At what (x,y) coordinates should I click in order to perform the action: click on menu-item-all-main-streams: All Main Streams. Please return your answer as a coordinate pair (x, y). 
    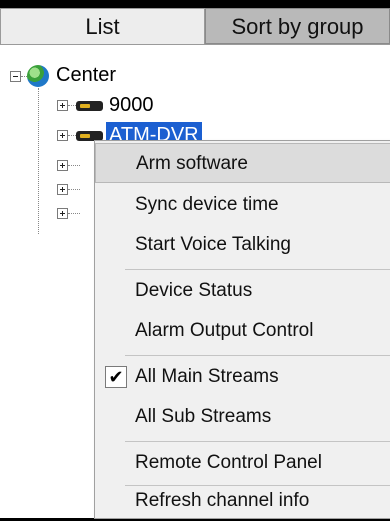
    Looking at the image, I should click on (242, 377).